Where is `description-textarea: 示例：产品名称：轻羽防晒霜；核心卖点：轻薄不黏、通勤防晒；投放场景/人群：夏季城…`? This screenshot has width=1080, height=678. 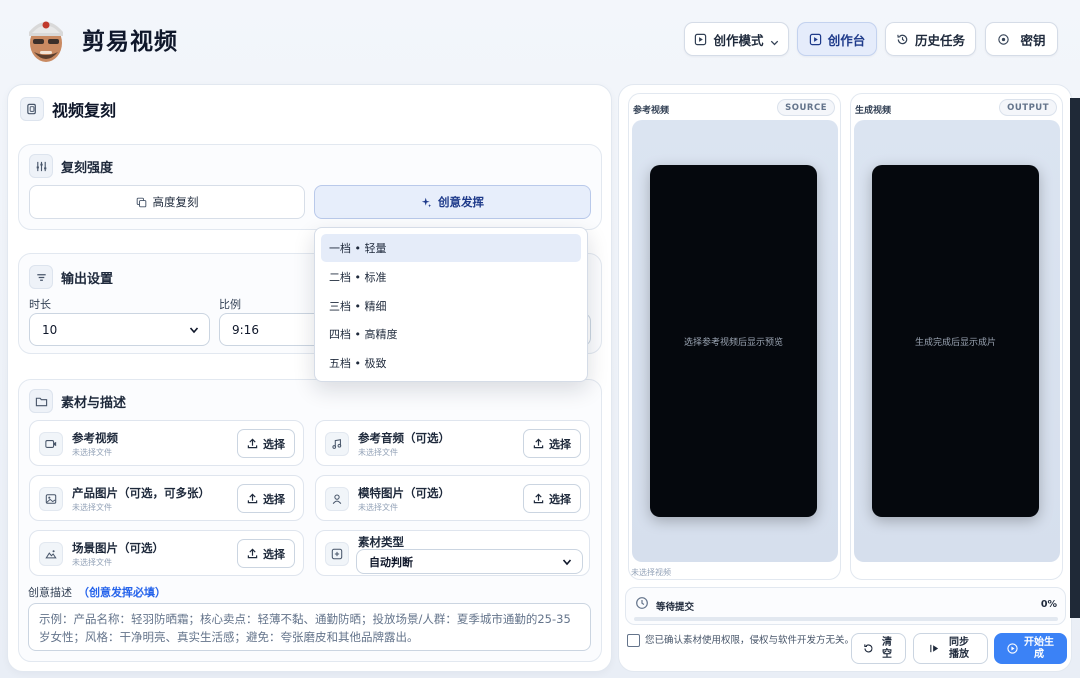 description-textarea: 示例：产品名称：轻羽防晒霜；核心卖点：轻薄不黏、通勤防晒；投放场景/人群：夏季城… is located at coordinates (309, 627).